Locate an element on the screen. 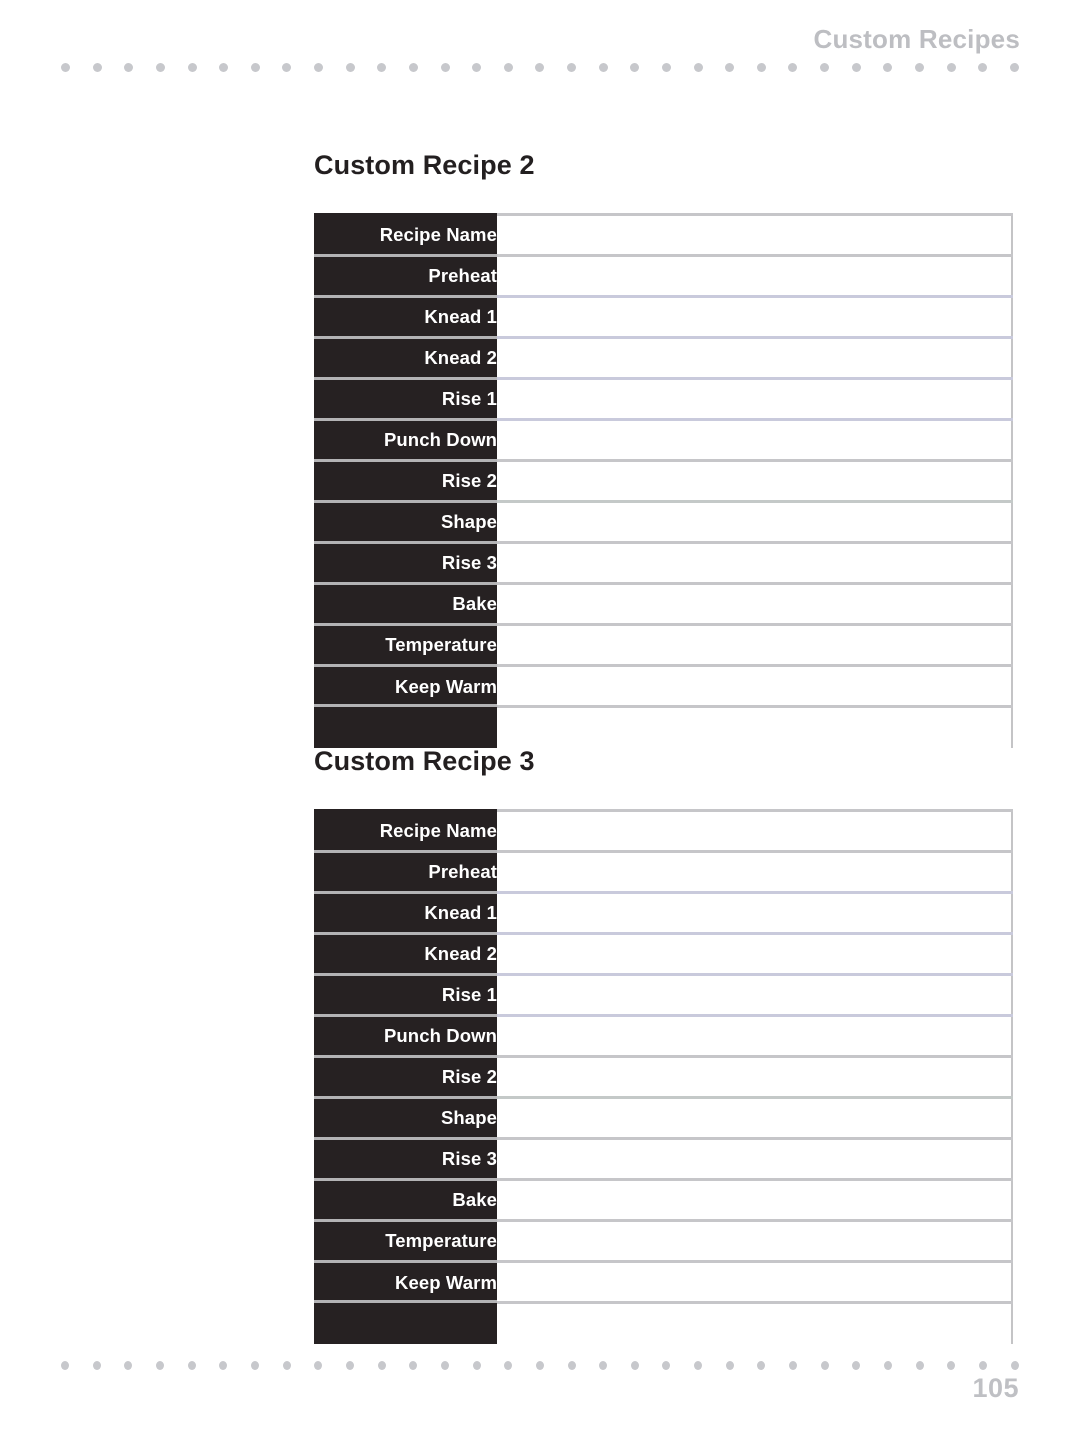  table-row: Bake is located at coordinates (663, 603).